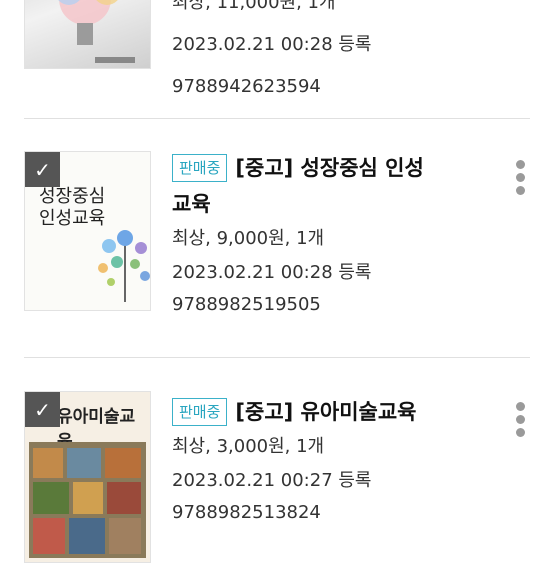 Image resolution: width=554 pixels, height=563 pixels. I want to click on price-condition: 최상, 9,000원, 1개, so click(248, 238).